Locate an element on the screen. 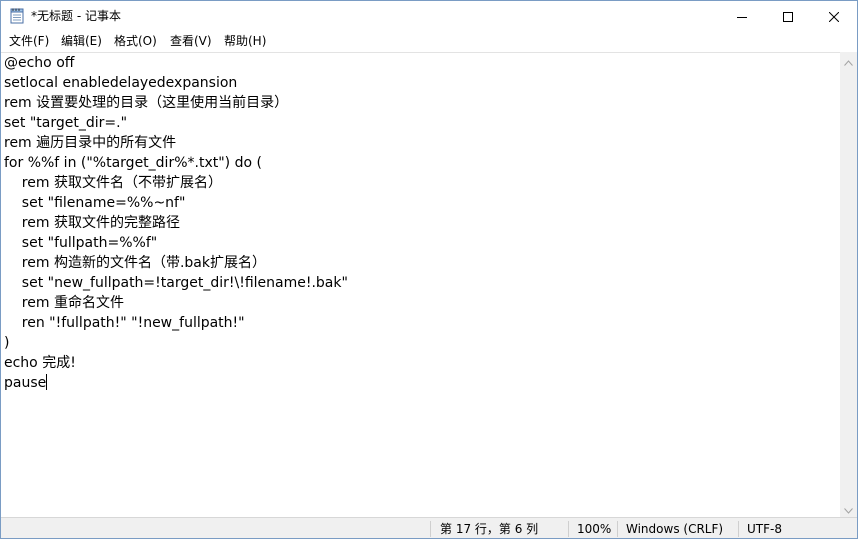  minimize-button is located at coordinates (742, 16).